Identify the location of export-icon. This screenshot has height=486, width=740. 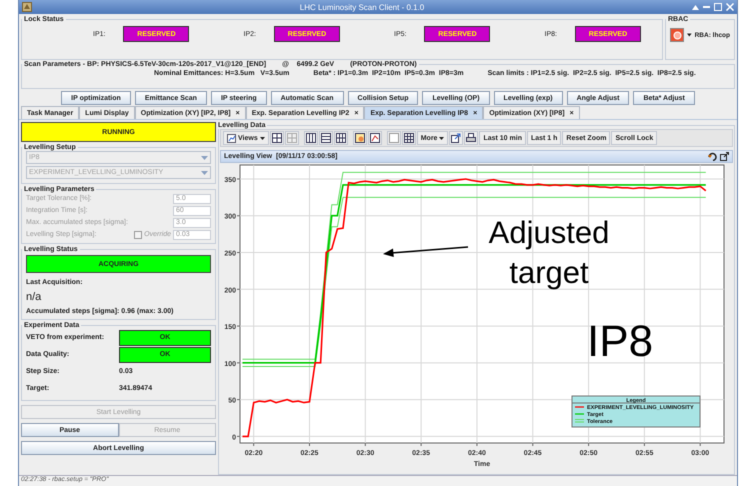
(456, 138).